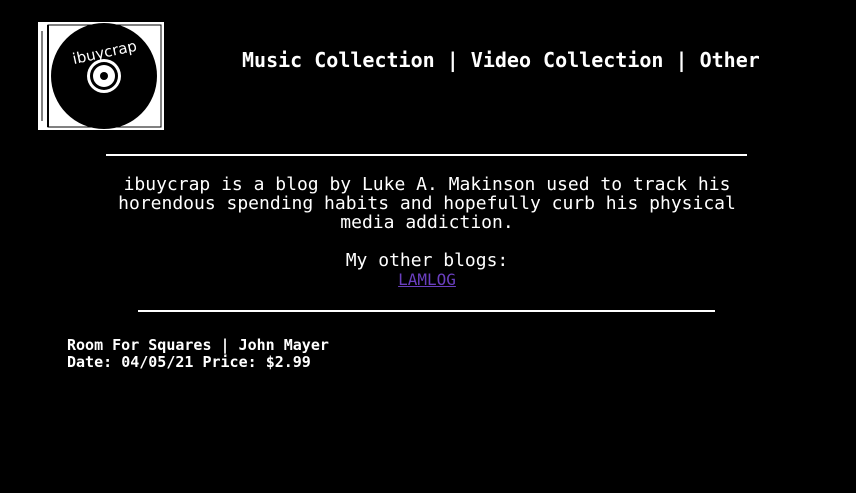  Describe the element at coordinates (198, 362) in the screenshot. I see `entry-meta: Date: 04/05/21 Price: $2.99` at that location.